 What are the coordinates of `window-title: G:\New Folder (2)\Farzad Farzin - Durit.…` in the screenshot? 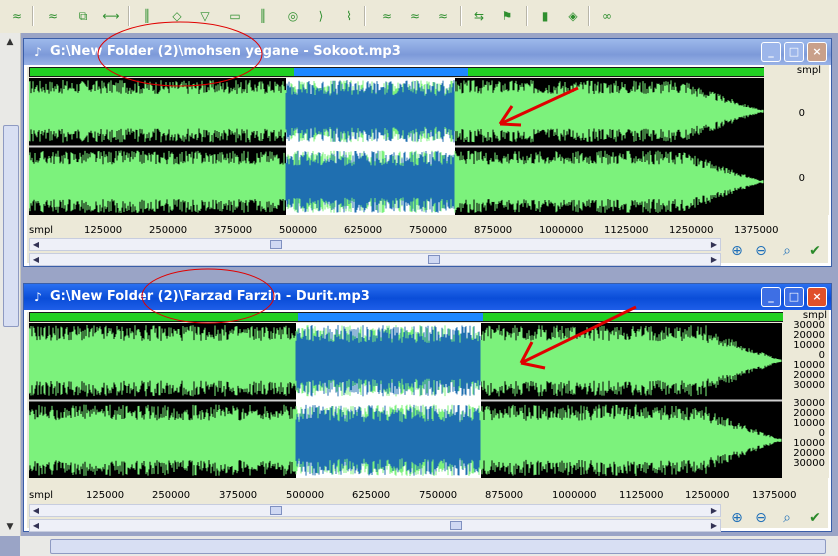 It's located at (210, 296).